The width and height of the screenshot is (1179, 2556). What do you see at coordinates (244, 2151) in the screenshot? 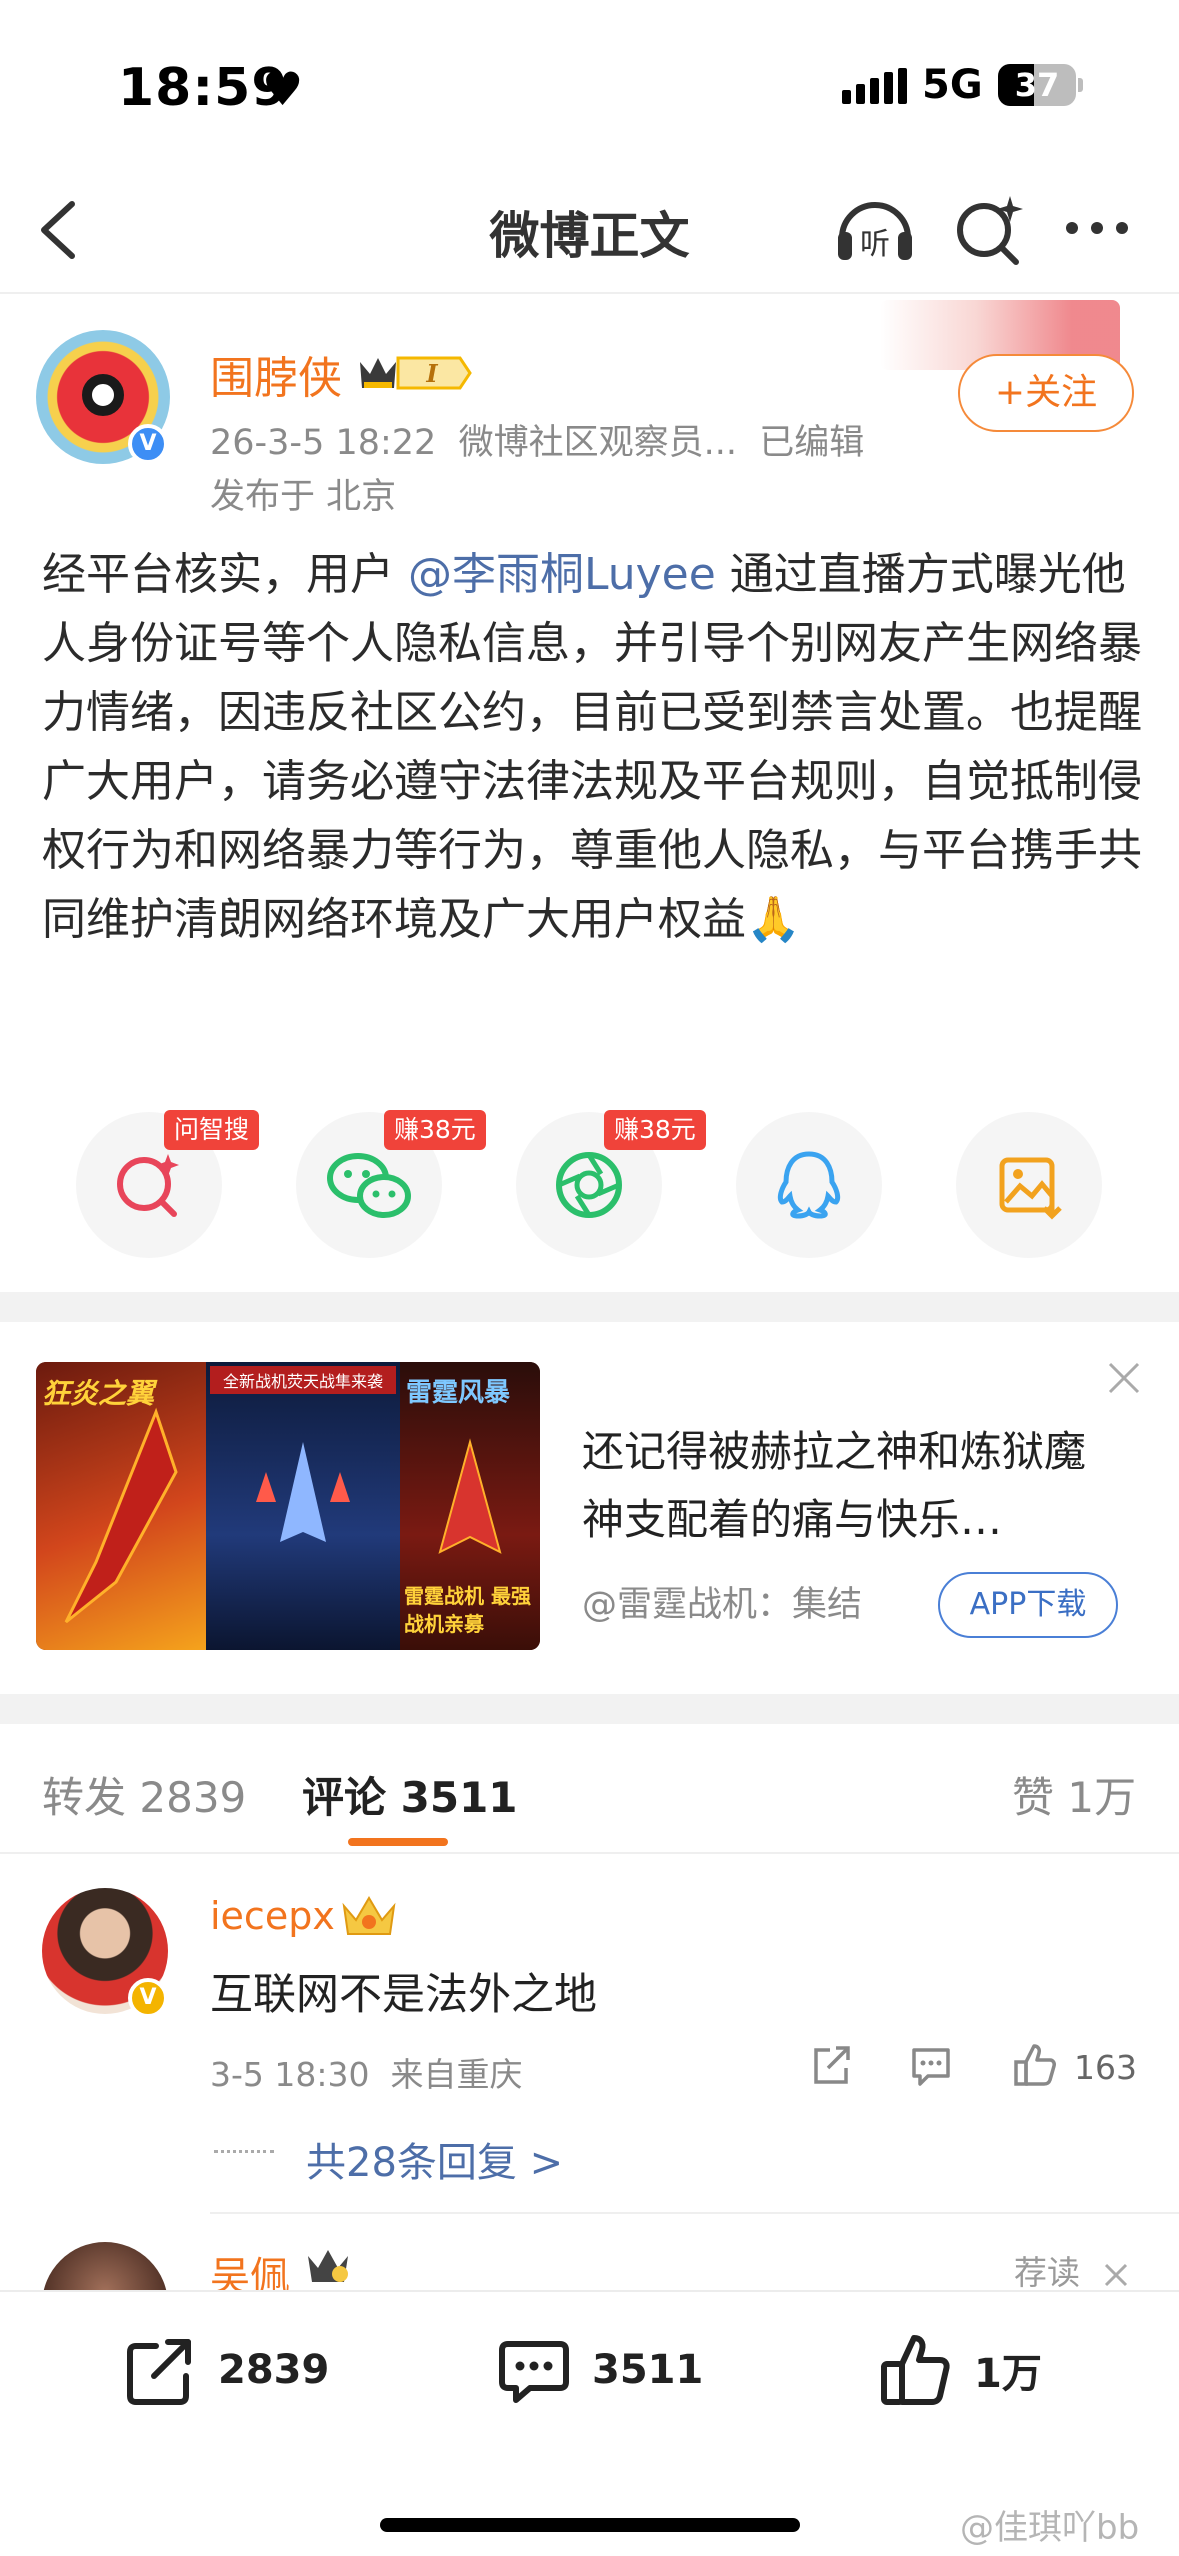
I see `replies-dots` at bounding box center [244, 2151].